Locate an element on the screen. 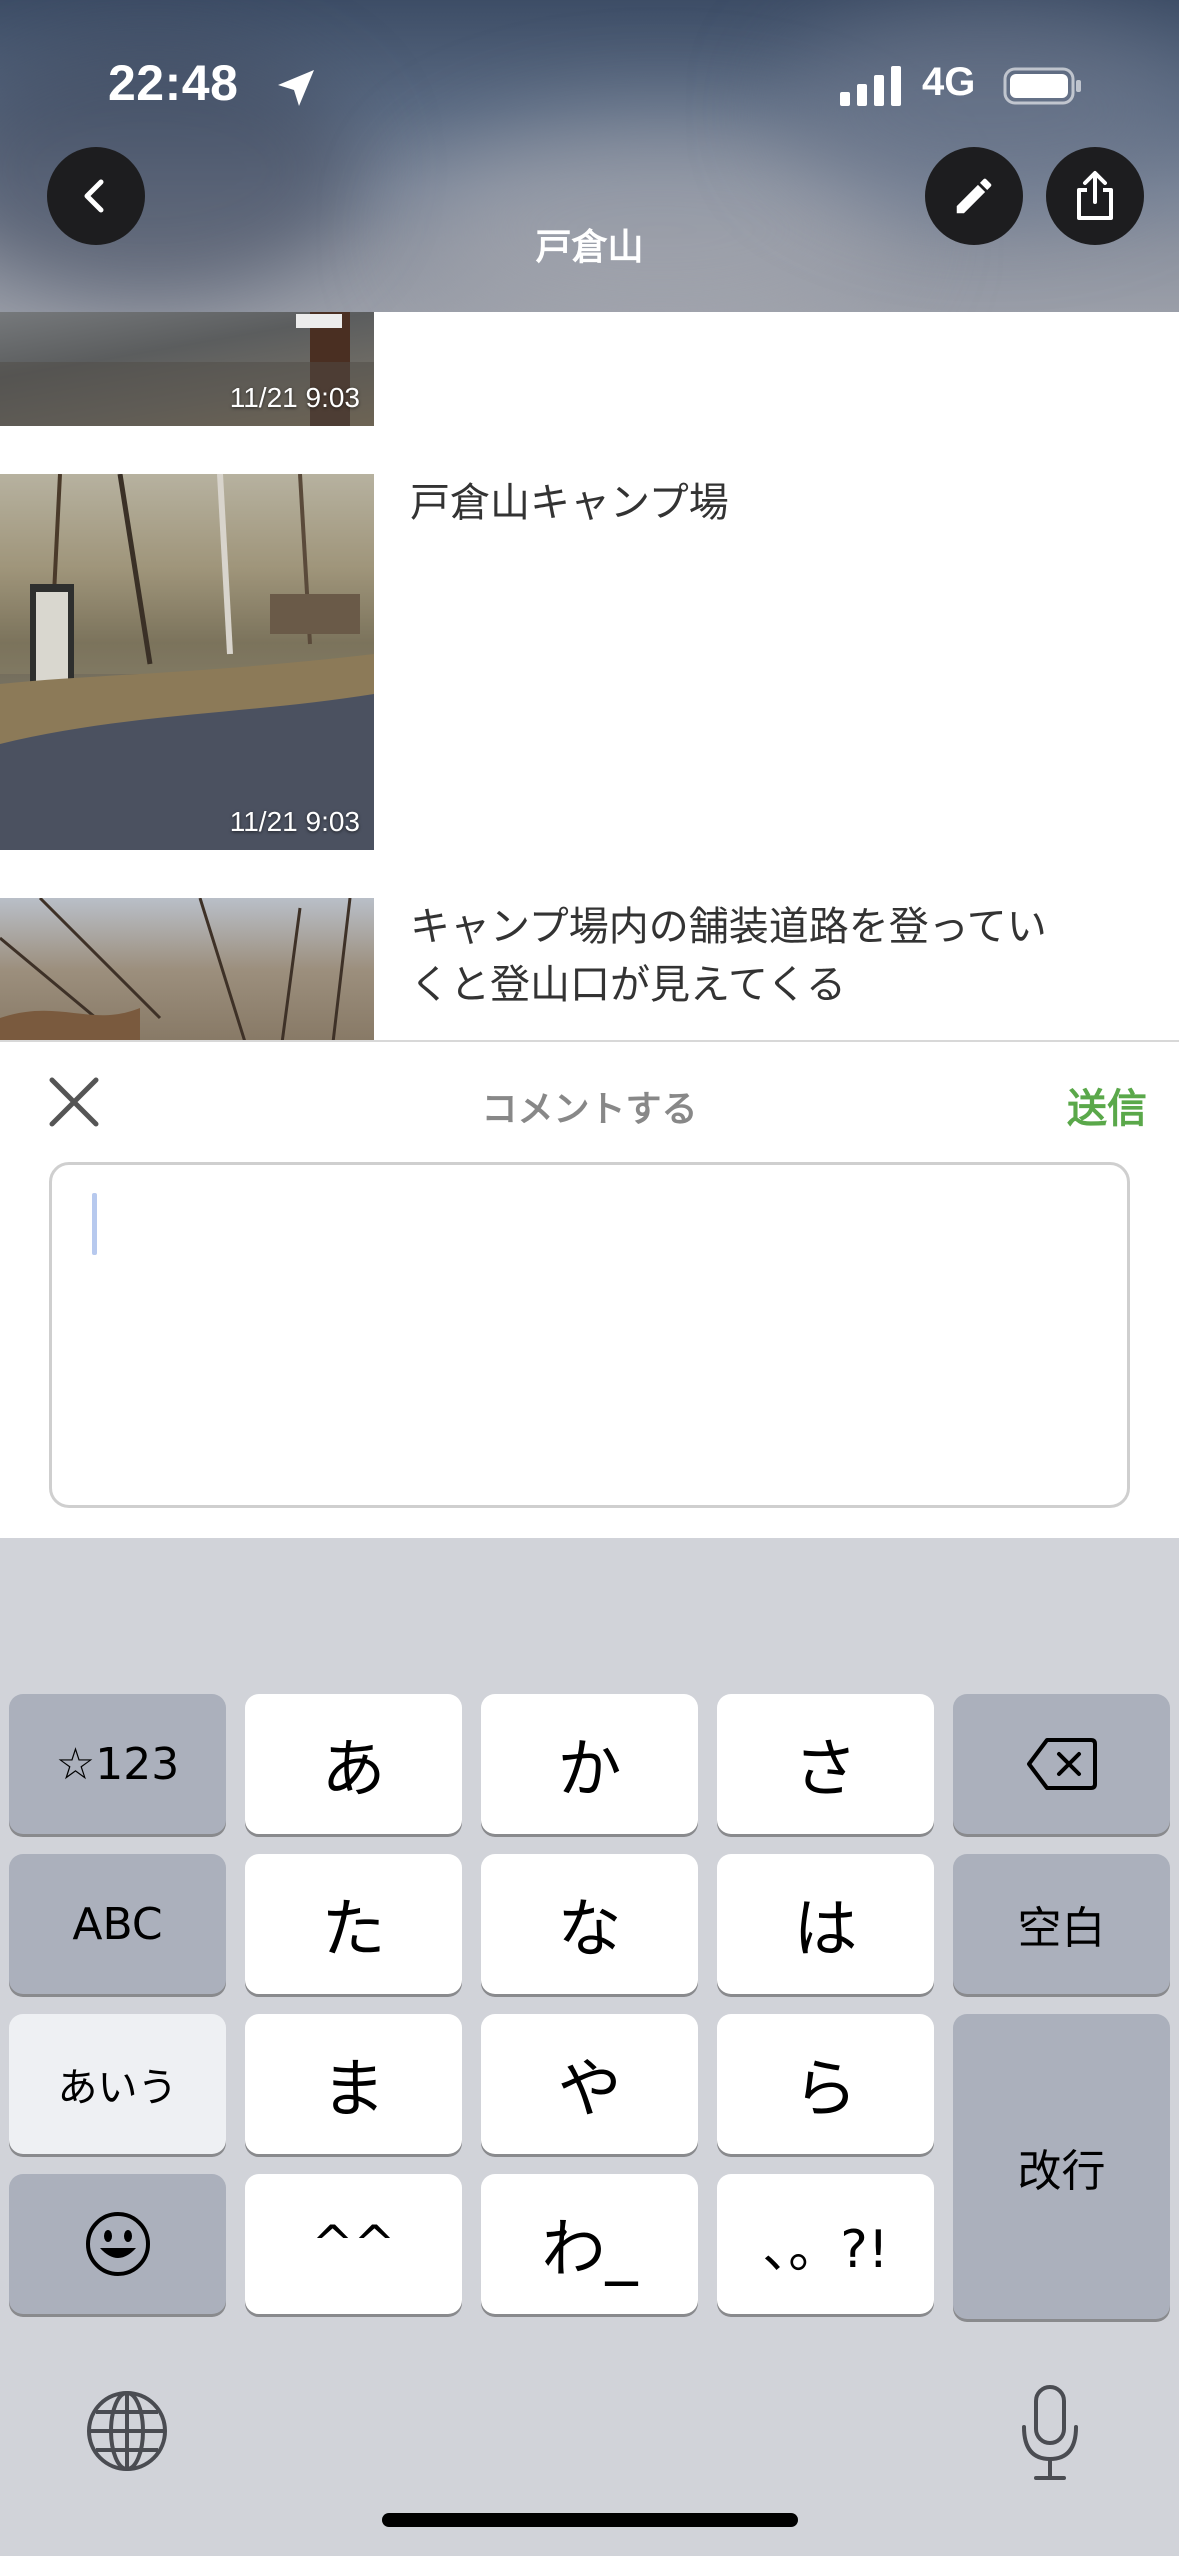 This screenshot has width=1179, height=2556. key-symbols: ☆123 is located at coordinates (117, 1764).